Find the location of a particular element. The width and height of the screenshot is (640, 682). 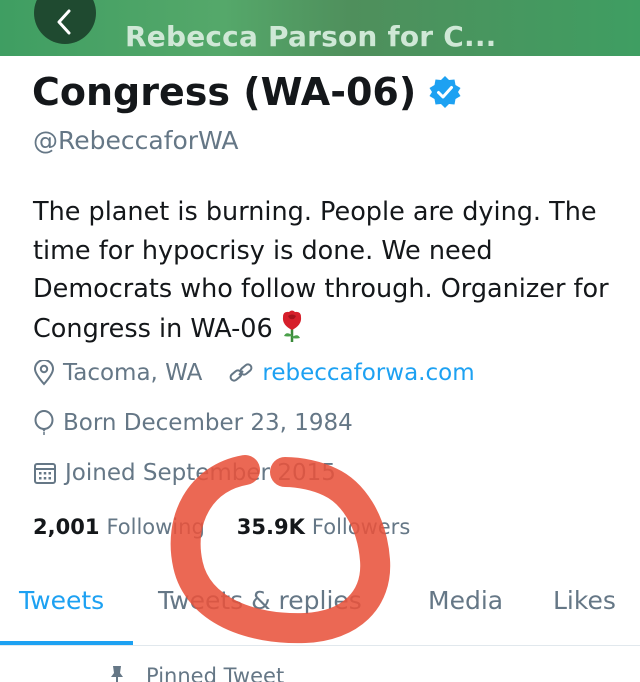

birthday-text: Born December 23, 1984 is located at coordinates (208, 423).